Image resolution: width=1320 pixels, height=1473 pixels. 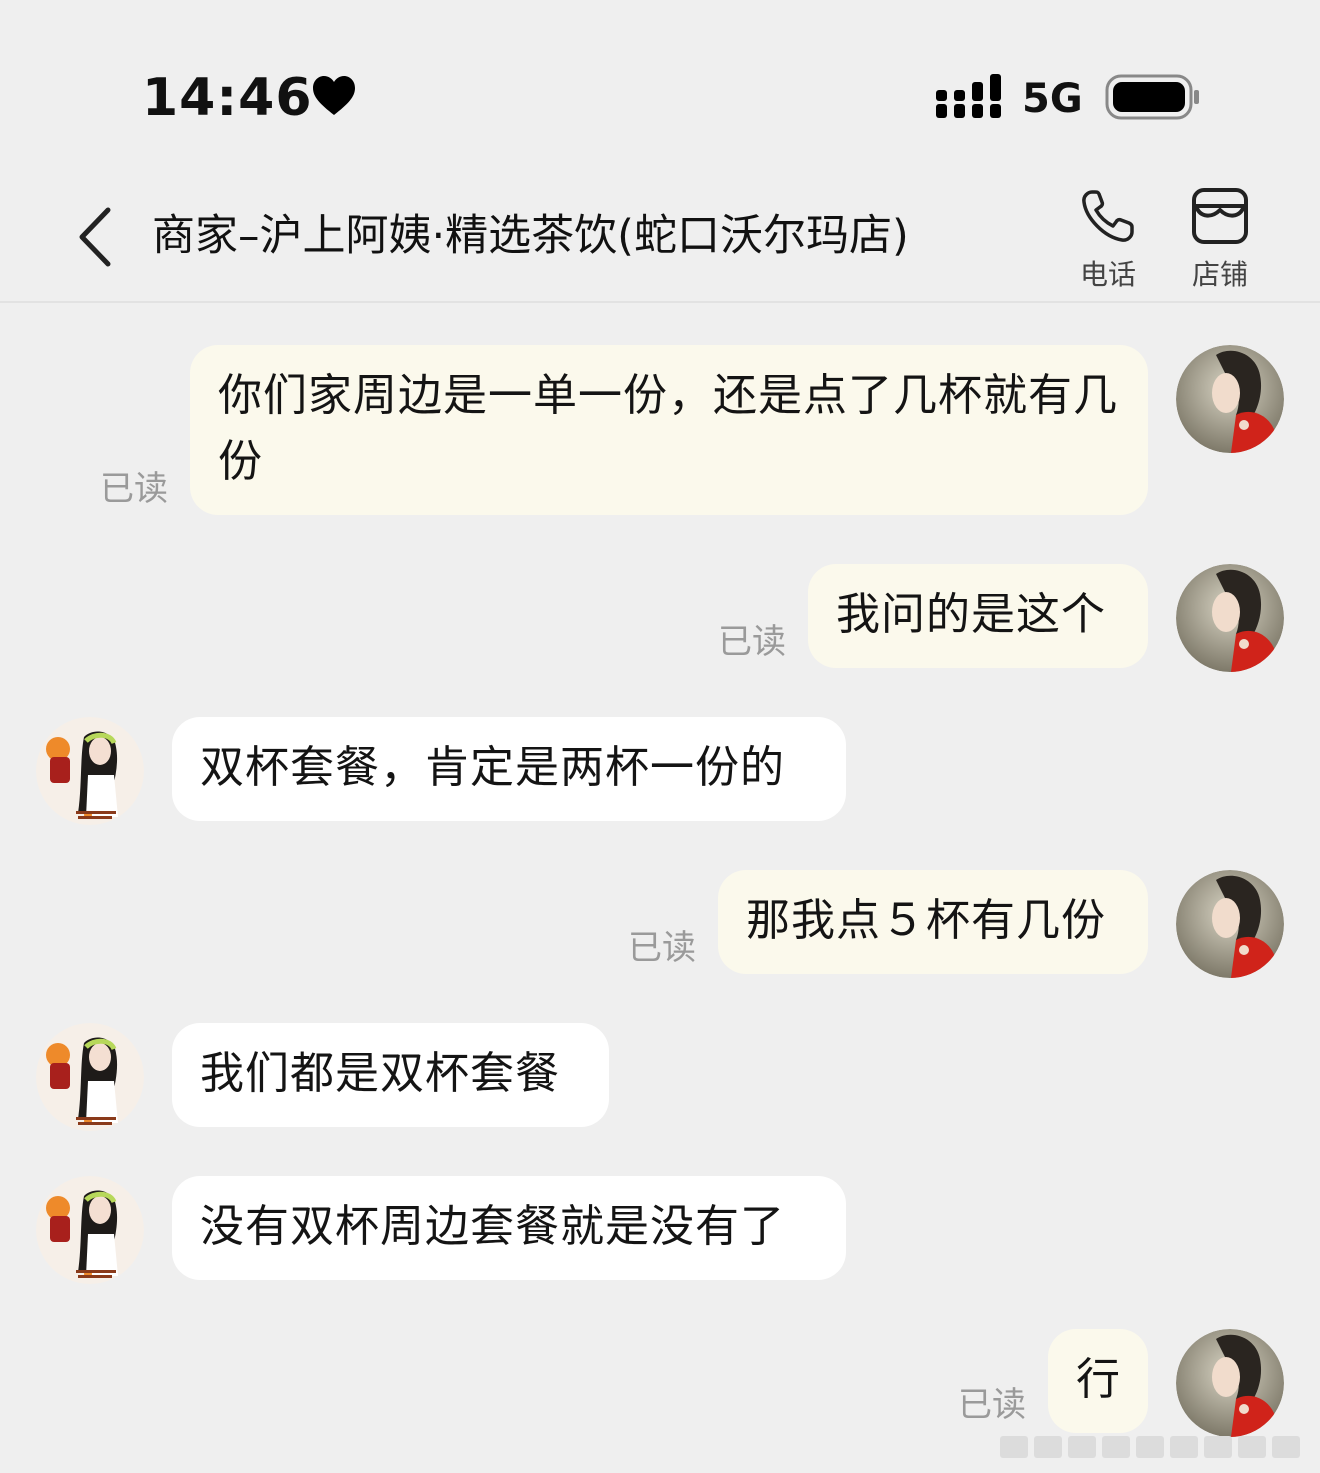 What do you see at coordinates (1108, 216) in the screenshot?
I see `phone-icon` at bounding box center [1108, 216].